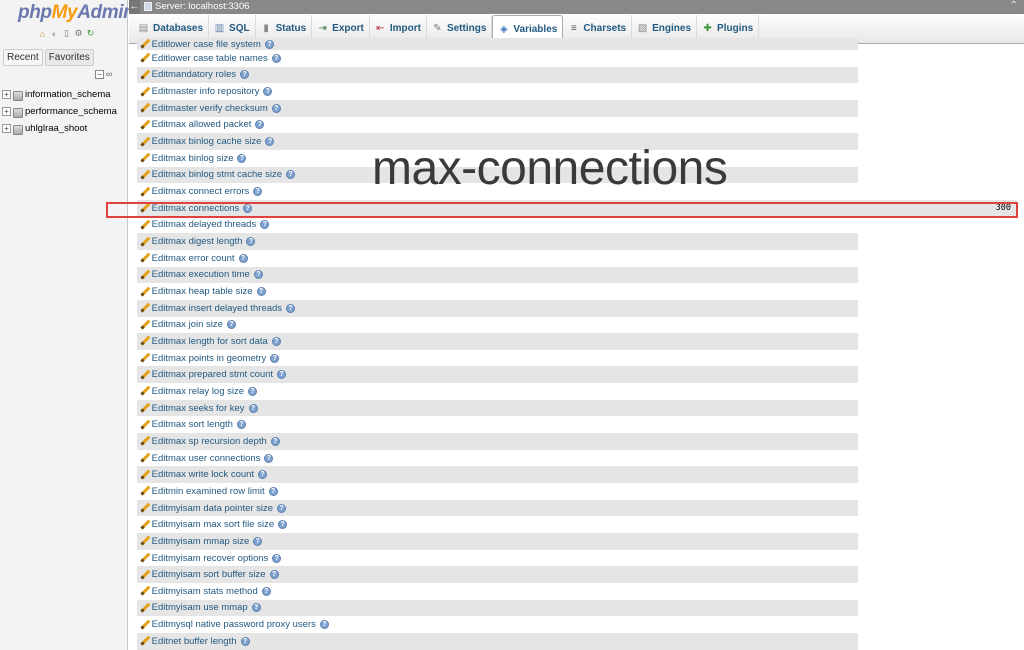 The height and width of the screenshot is (650, 1024). I want to click on db-item: + information_schema, so click(59, 94).